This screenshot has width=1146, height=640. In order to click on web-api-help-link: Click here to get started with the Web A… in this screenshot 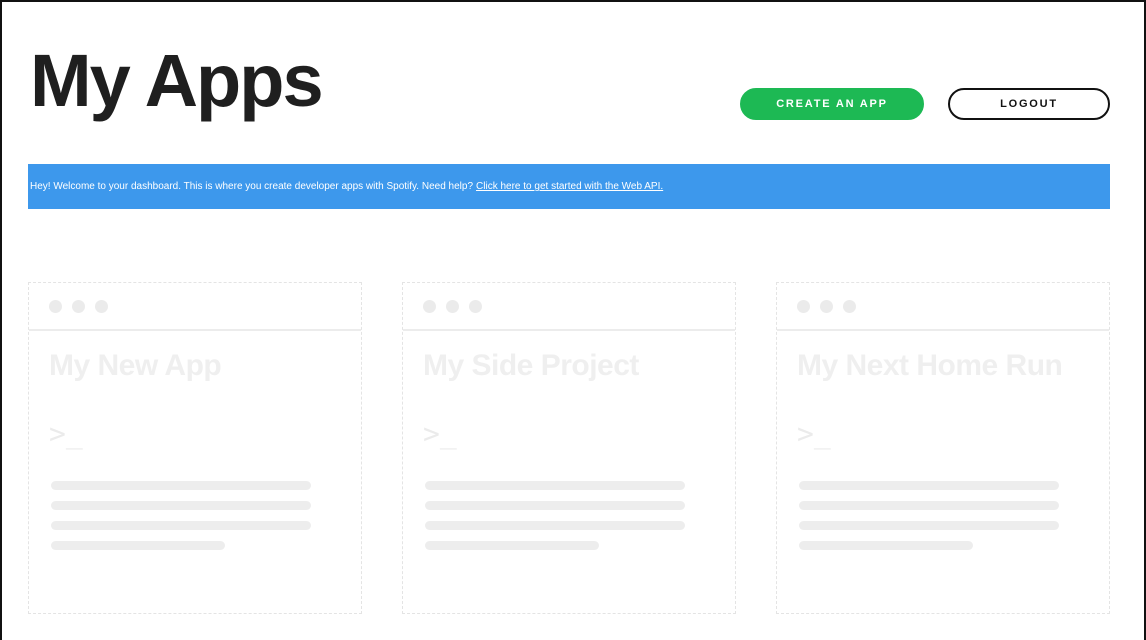, I will do `click(569, 186)`.